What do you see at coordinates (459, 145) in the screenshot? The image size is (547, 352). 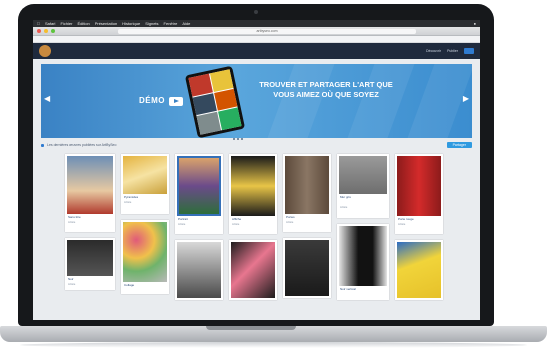 I see `share-button: Partager` at bounding box center [459, 145].